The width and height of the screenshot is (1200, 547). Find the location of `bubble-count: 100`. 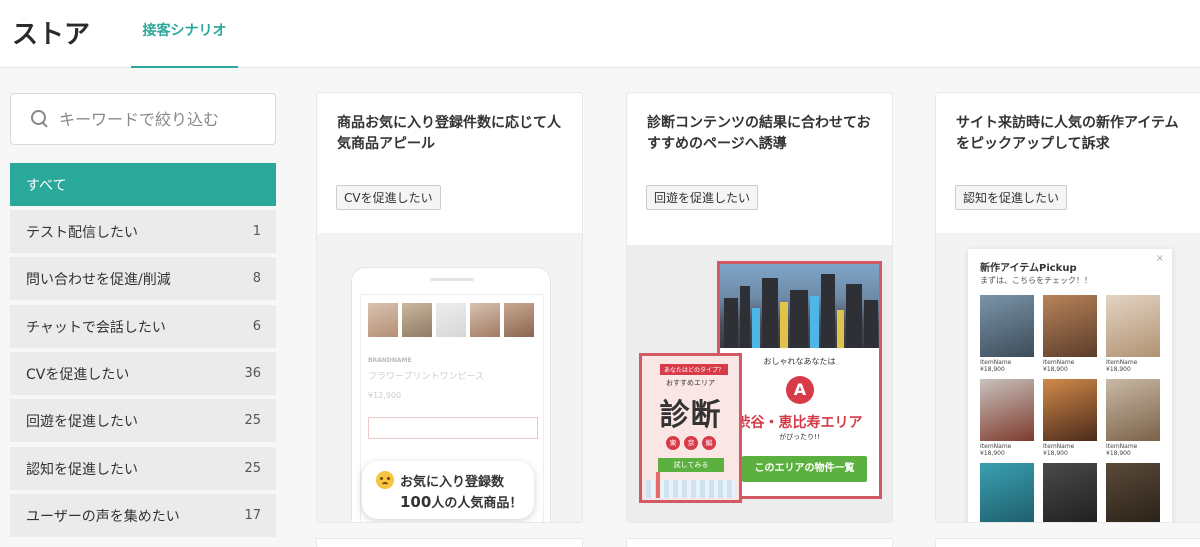

bubble-count: 100 is located at coordinates (416, 502).